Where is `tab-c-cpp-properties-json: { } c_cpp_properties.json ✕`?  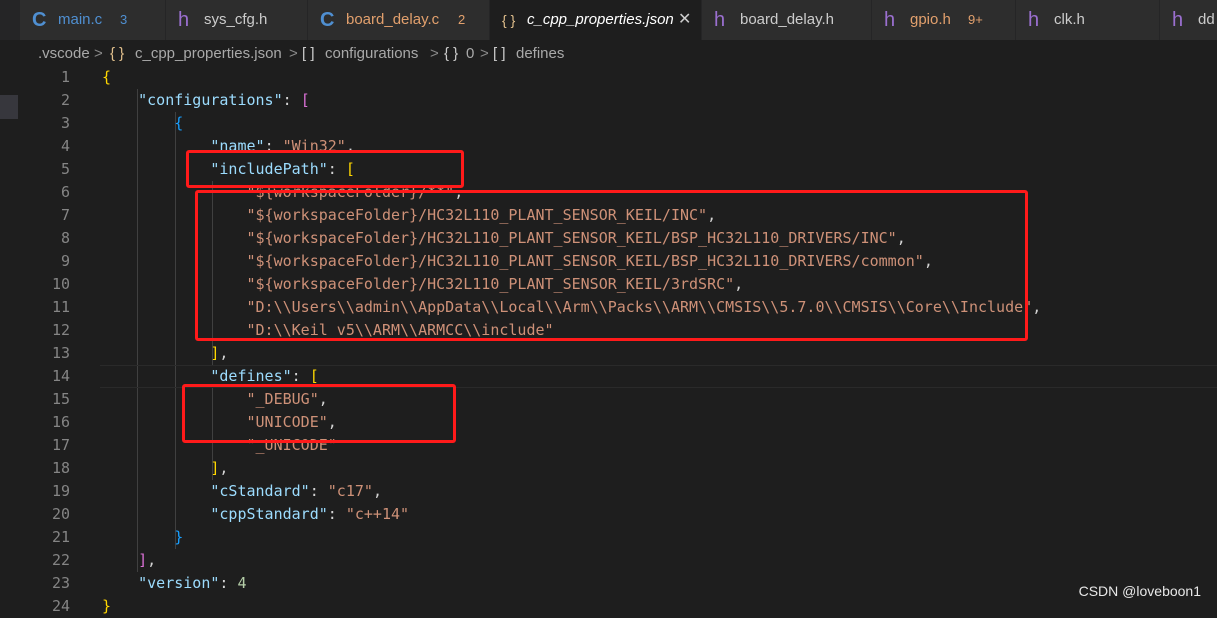
tab-c-cpp-properties-json: { } c_cpp_properties.json ✕ is located at coordinates (596, 20).